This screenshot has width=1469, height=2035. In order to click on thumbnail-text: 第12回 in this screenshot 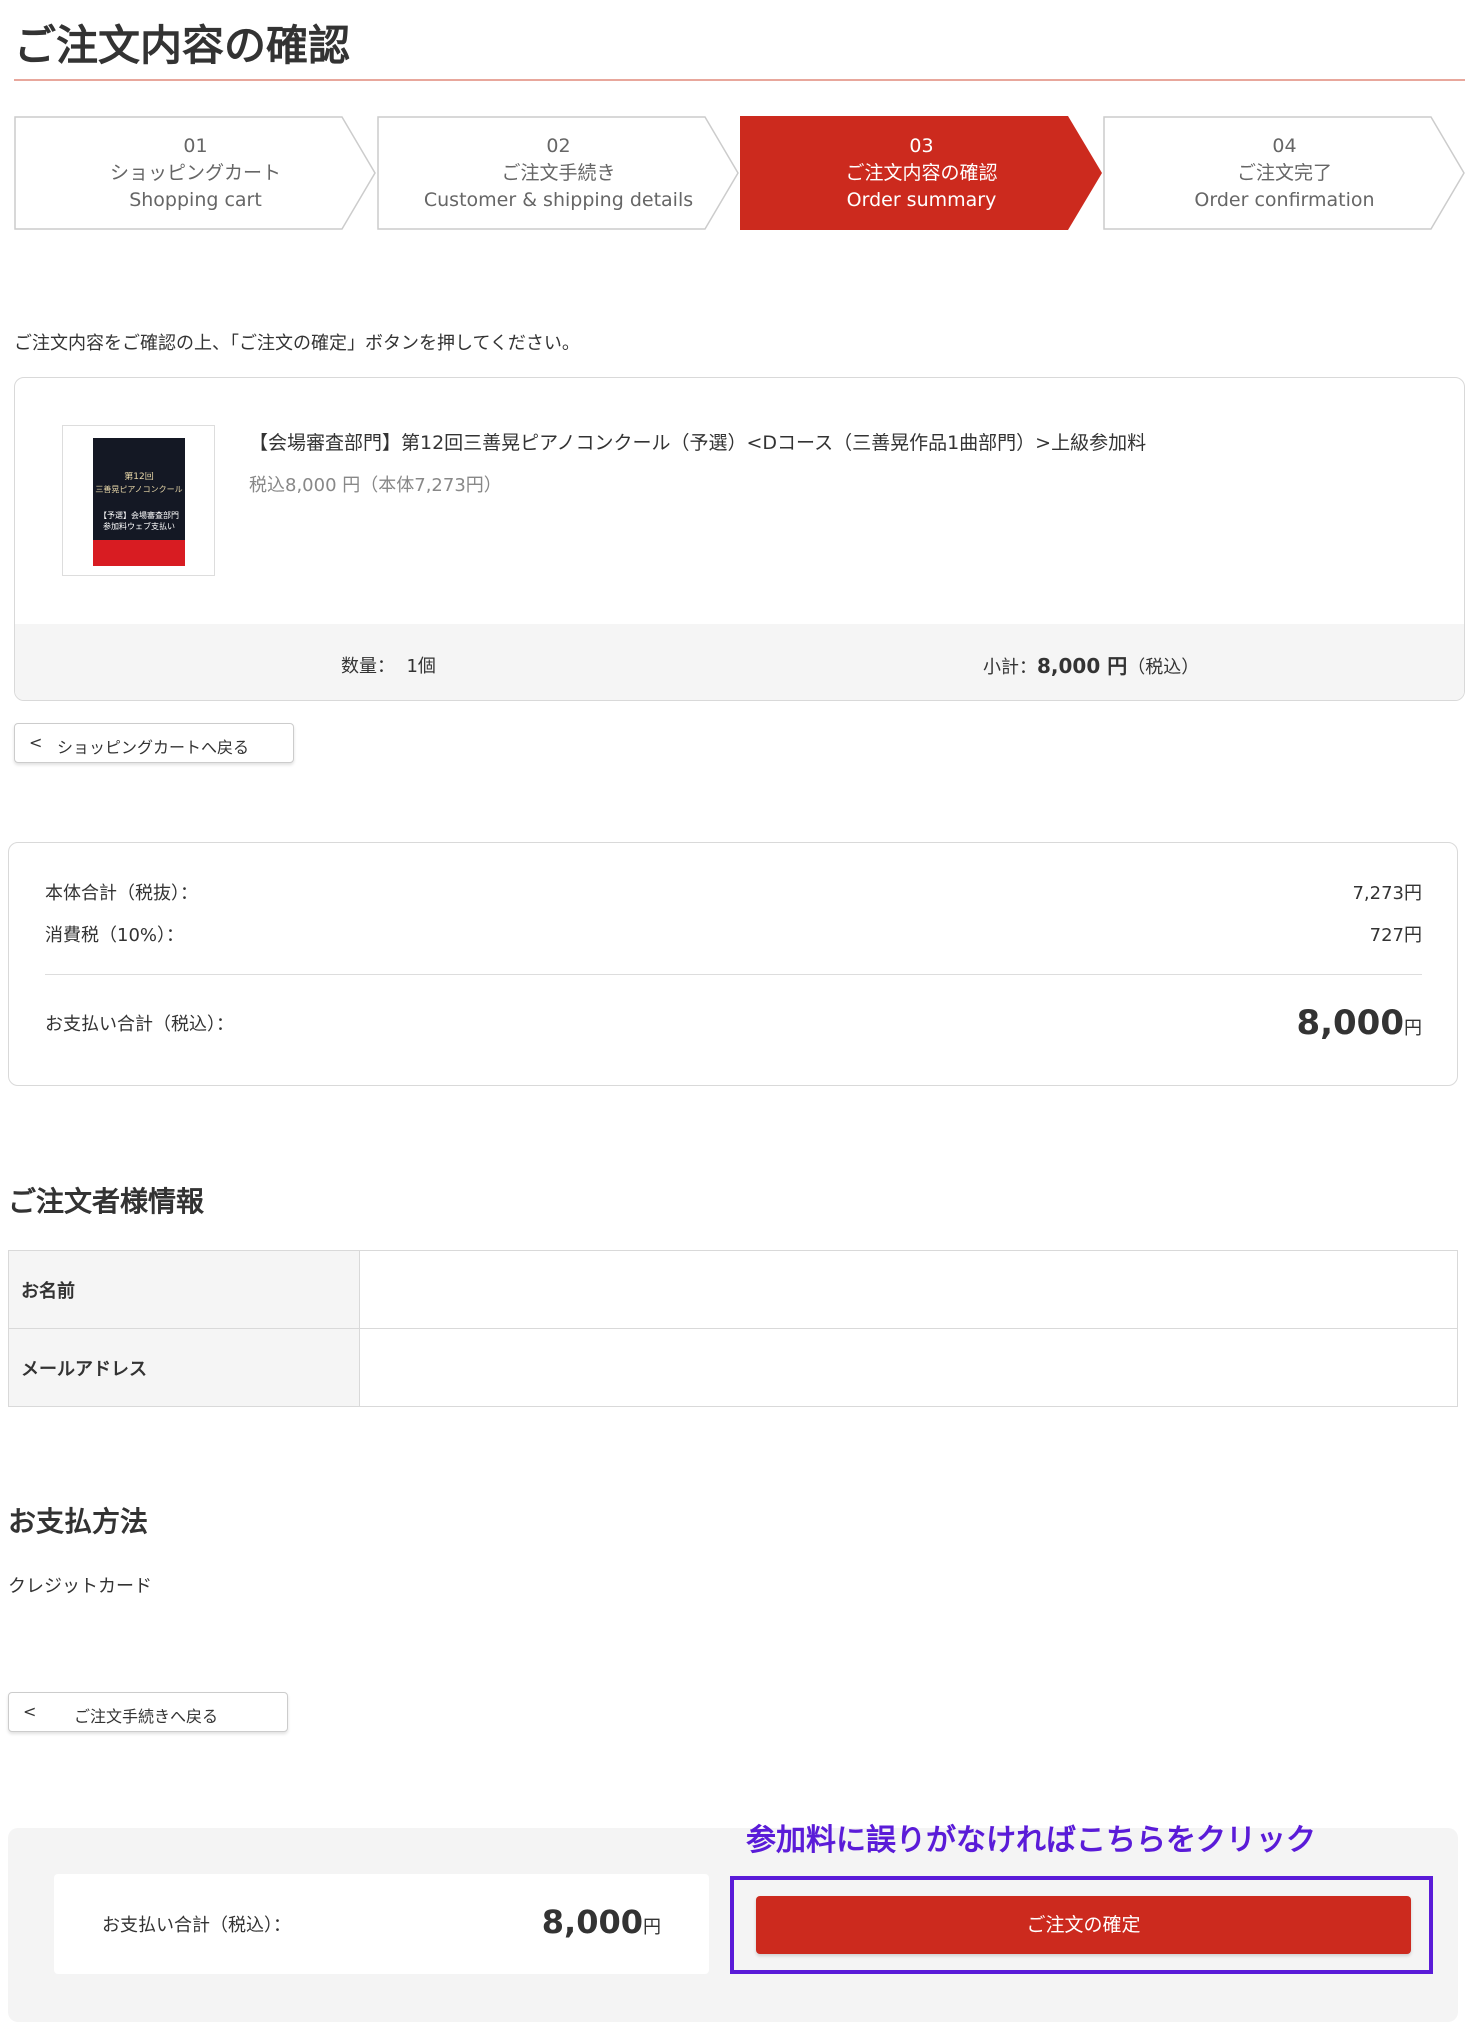, I will do `click(139, 477)`.